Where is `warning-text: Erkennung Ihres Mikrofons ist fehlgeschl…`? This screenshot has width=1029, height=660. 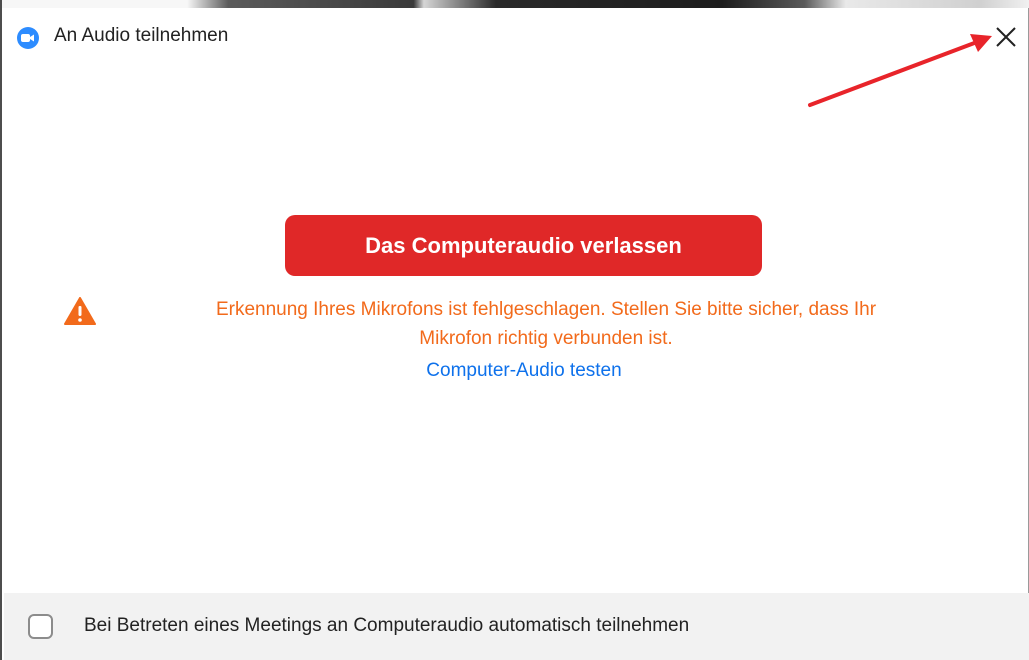 warning-text: Erkennung Ihres Mikrofons ist fehlgeschl… is located at coordinates (546, 324).